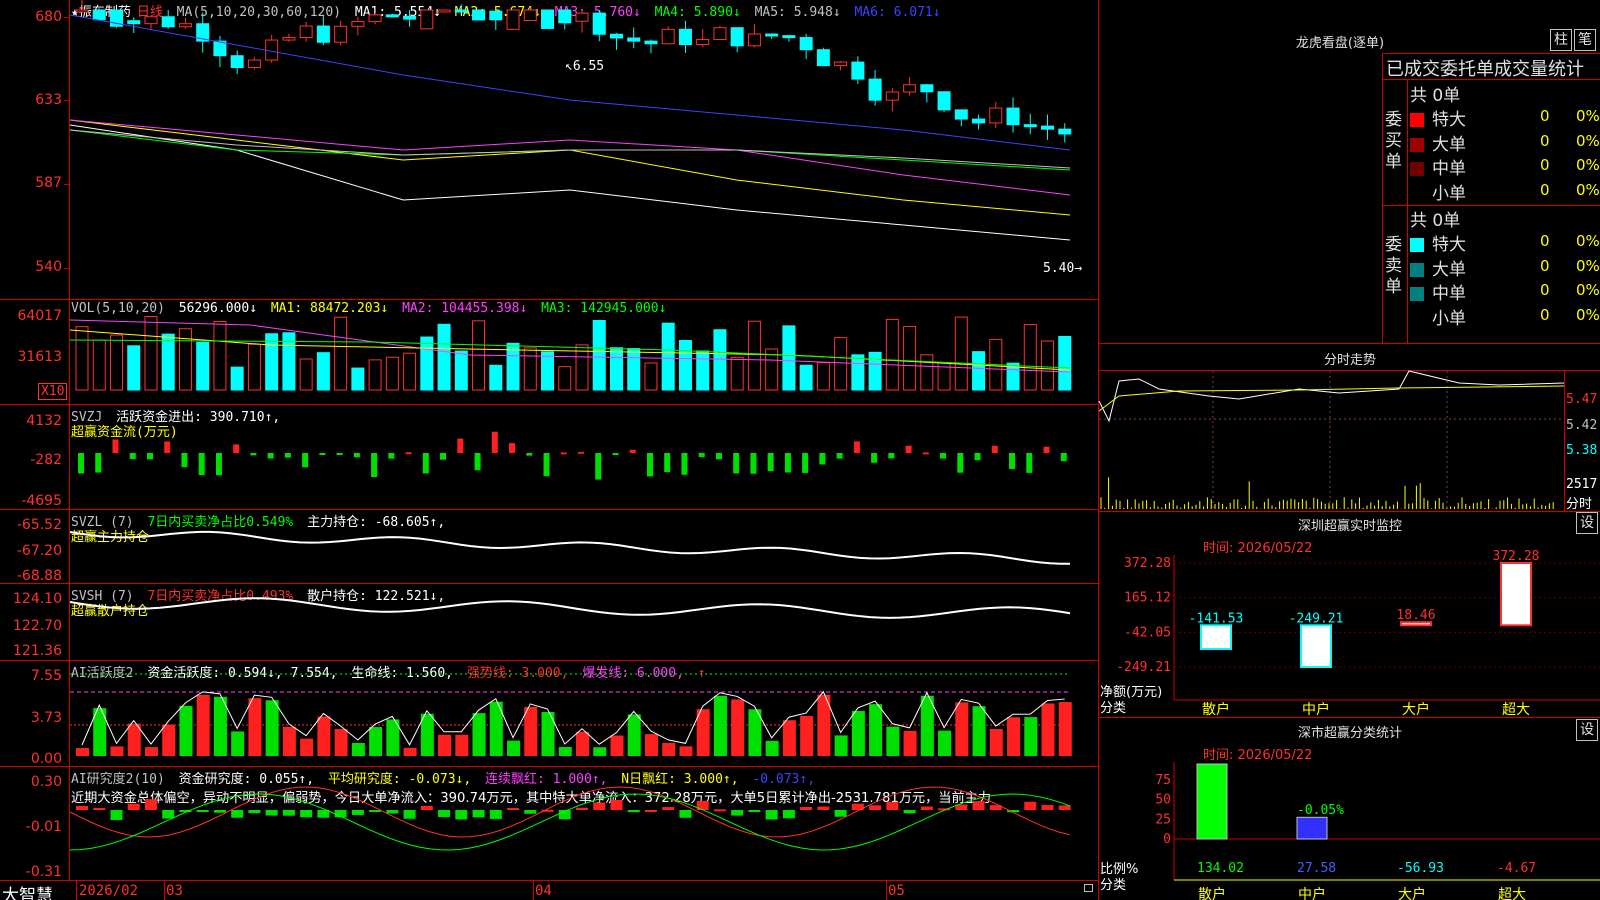 Image resolution: width=1600 pixels, height=900 pixels. What do you see at coordinates (48, 267) in the screenshot?
I see `kline-y-label: 540` at bounding box center [48, 267].